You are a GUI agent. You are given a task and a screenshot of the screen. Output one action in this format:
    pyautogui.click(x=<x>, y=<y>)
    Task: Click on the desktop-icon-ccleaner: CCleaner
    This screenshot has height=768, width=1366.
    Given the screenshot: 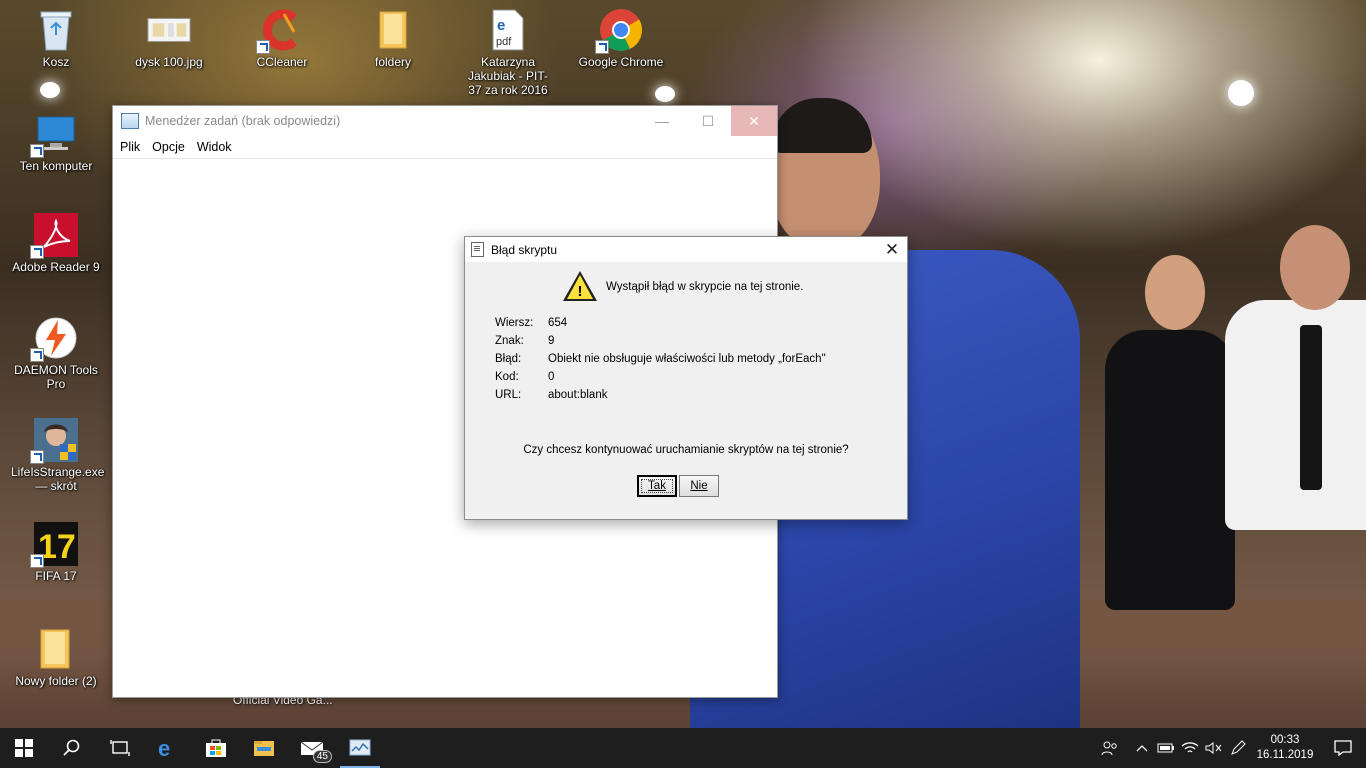 What is the action you would take?
    pyautogui.click(x=282, y=38)
    